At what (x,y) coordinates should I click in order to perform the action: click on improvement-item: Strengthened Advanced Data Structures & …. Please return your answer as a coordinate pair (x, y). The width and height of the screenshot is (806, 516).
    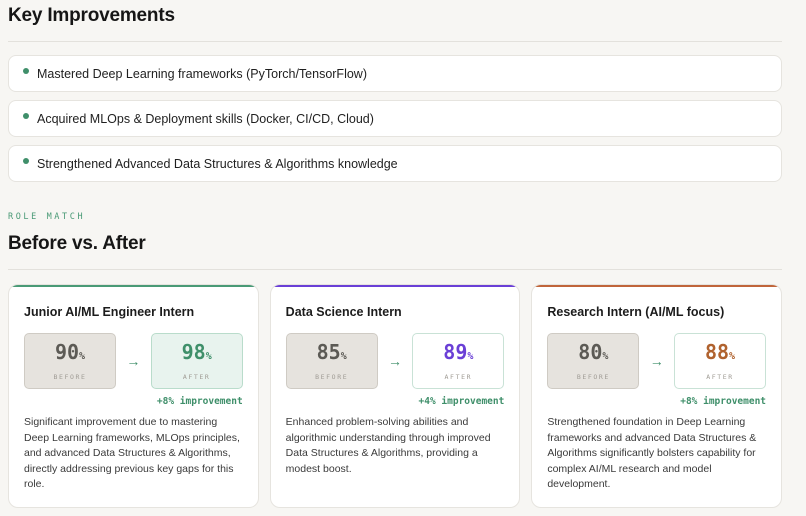
    Looking at the image, I should click on (395, 163).